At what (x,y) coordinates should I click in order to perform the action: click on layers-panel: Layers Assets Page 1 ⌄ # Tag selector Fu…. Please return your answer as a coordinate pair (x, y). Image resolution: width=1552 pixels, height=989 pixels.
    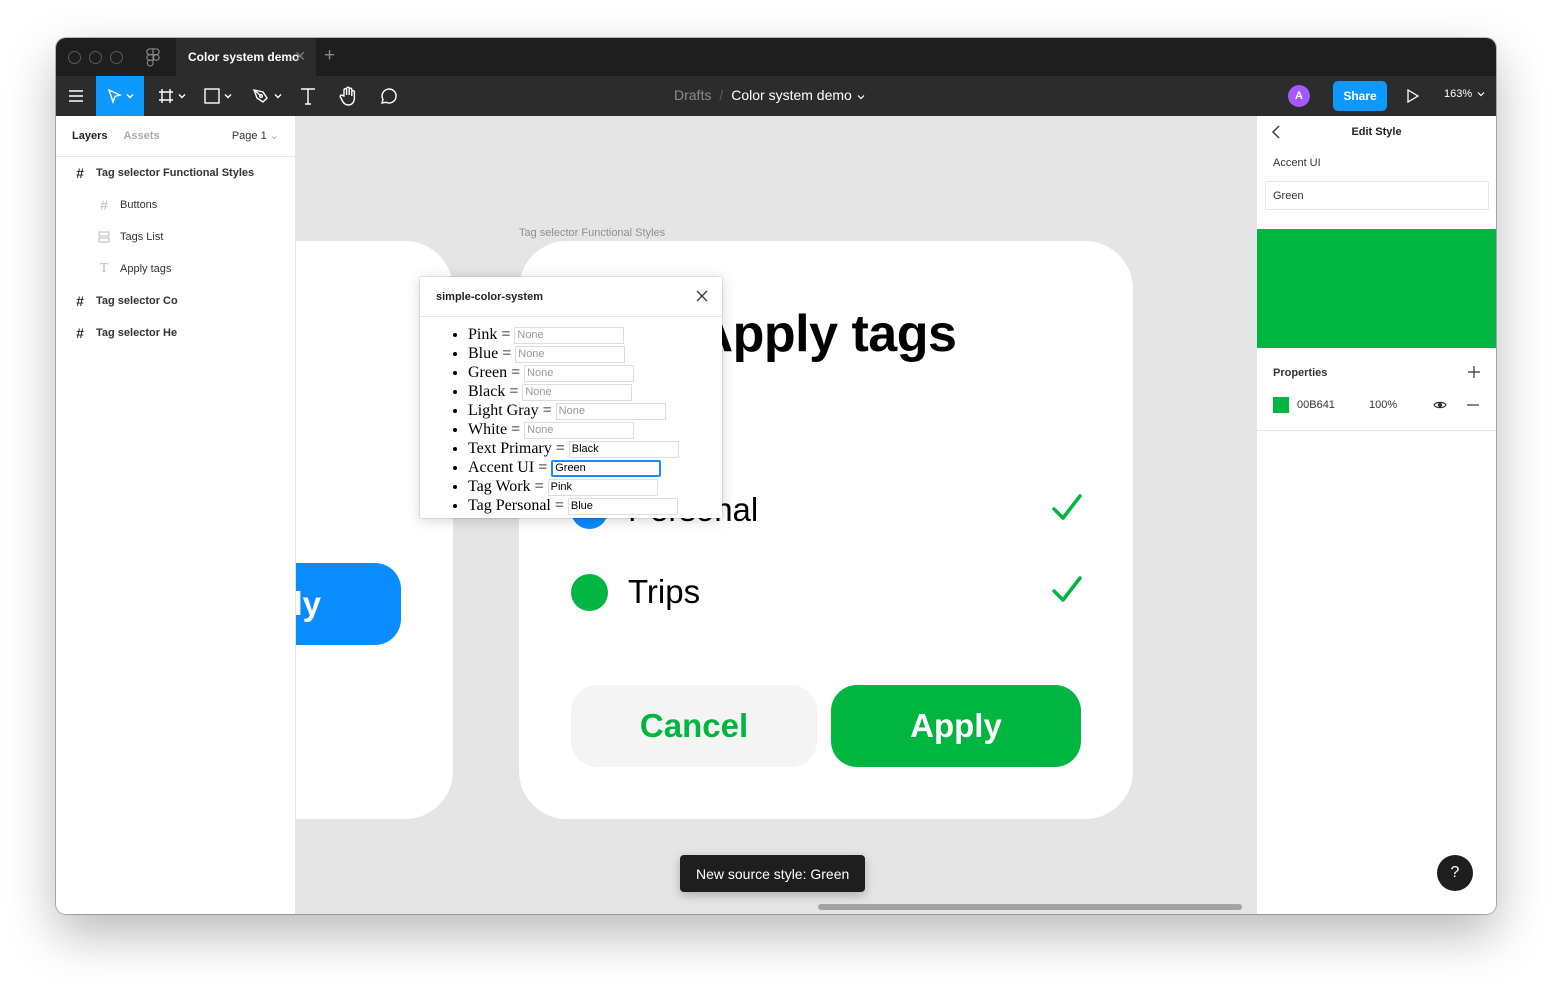
    Looking at the image, I should click on (176, 515).